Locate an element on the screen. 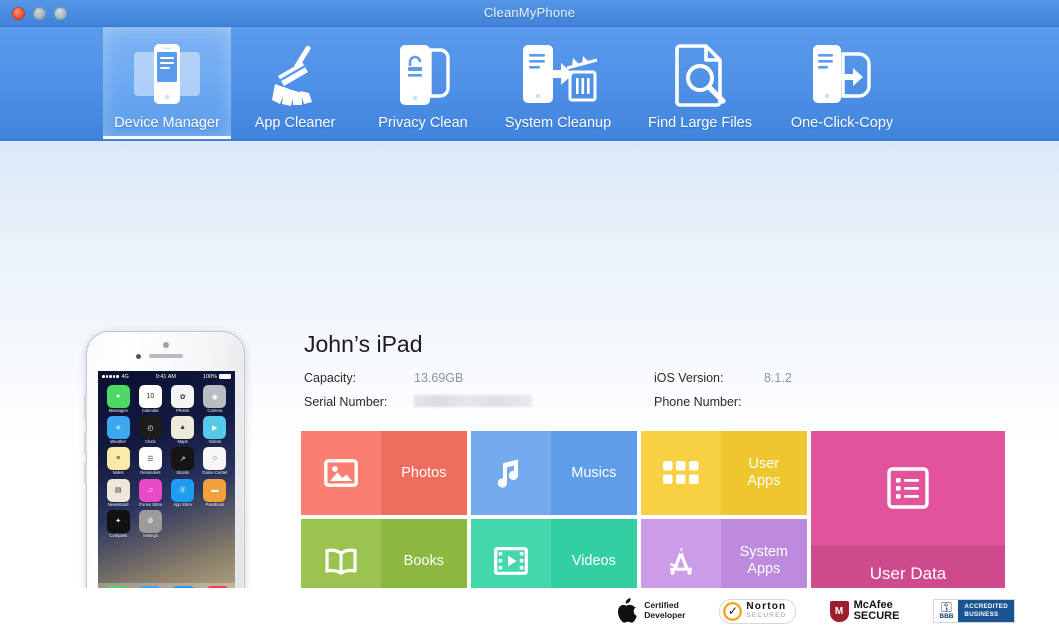 This screenshot has height=634, width=1059. home-app-icon: ✦ Compass is located at coordinates (118, 523).